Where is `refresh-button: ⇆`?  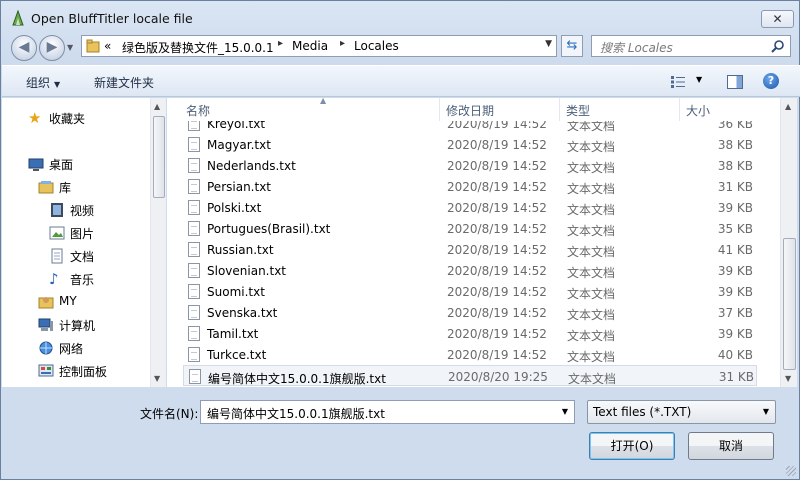
refresh-button: ⇆ is located at coordinates (572, 46).